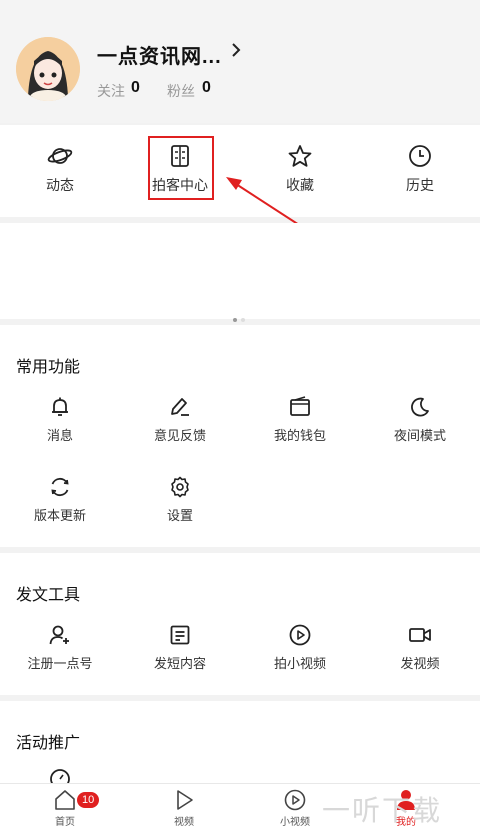 The image size is (480, 832). Describe the element at coordinates (60, 487) in the screenshot. I see `refresh-icon` at that location.